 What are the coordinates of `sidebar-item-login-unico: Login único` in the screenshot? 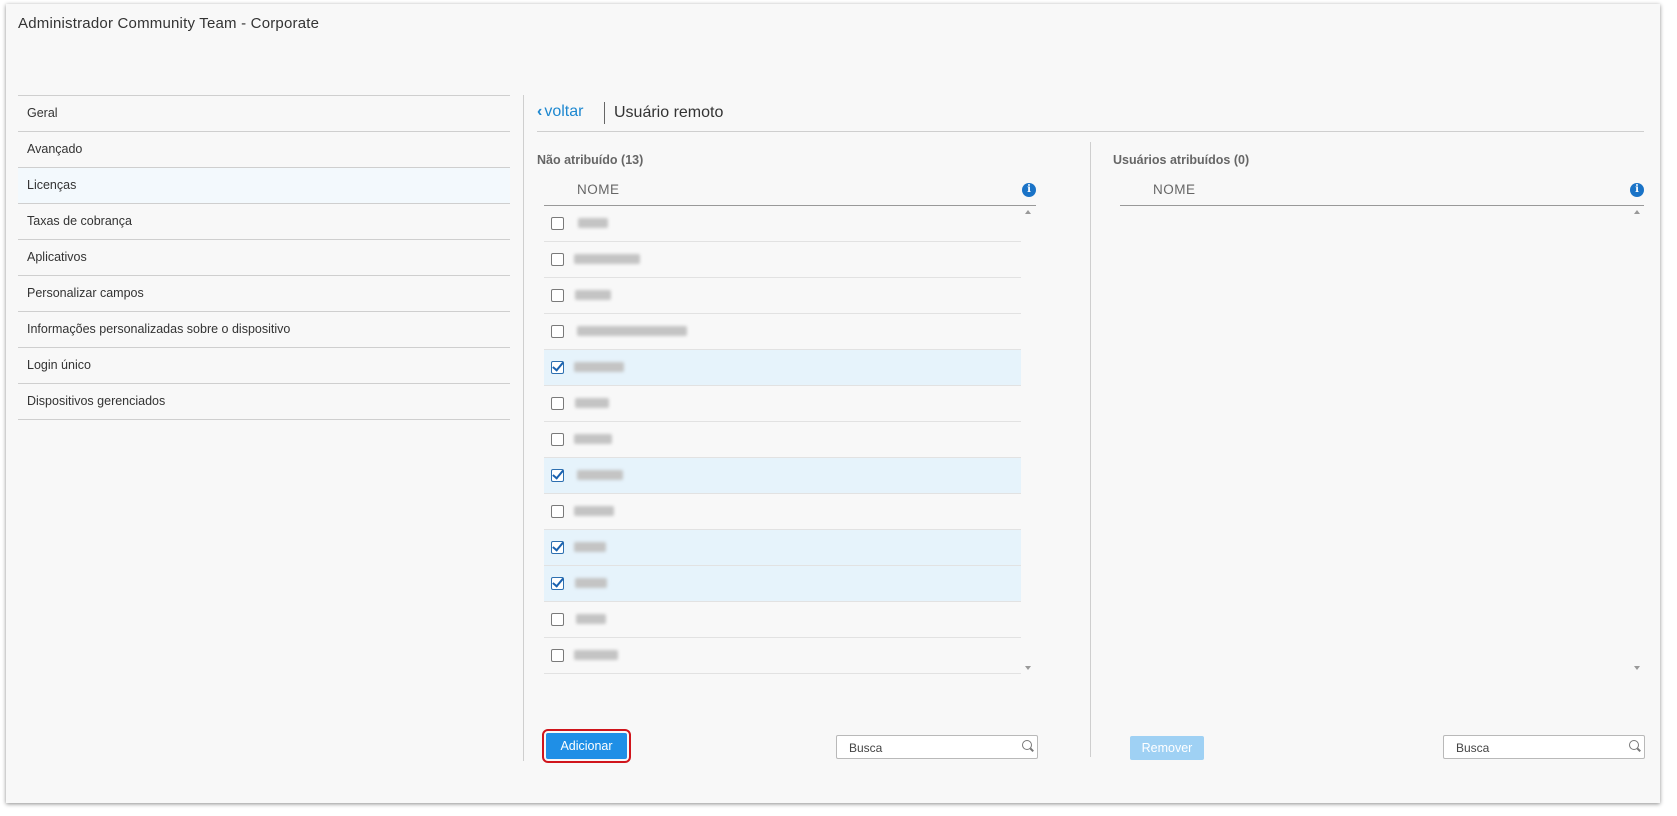 It's located at (264, 366).